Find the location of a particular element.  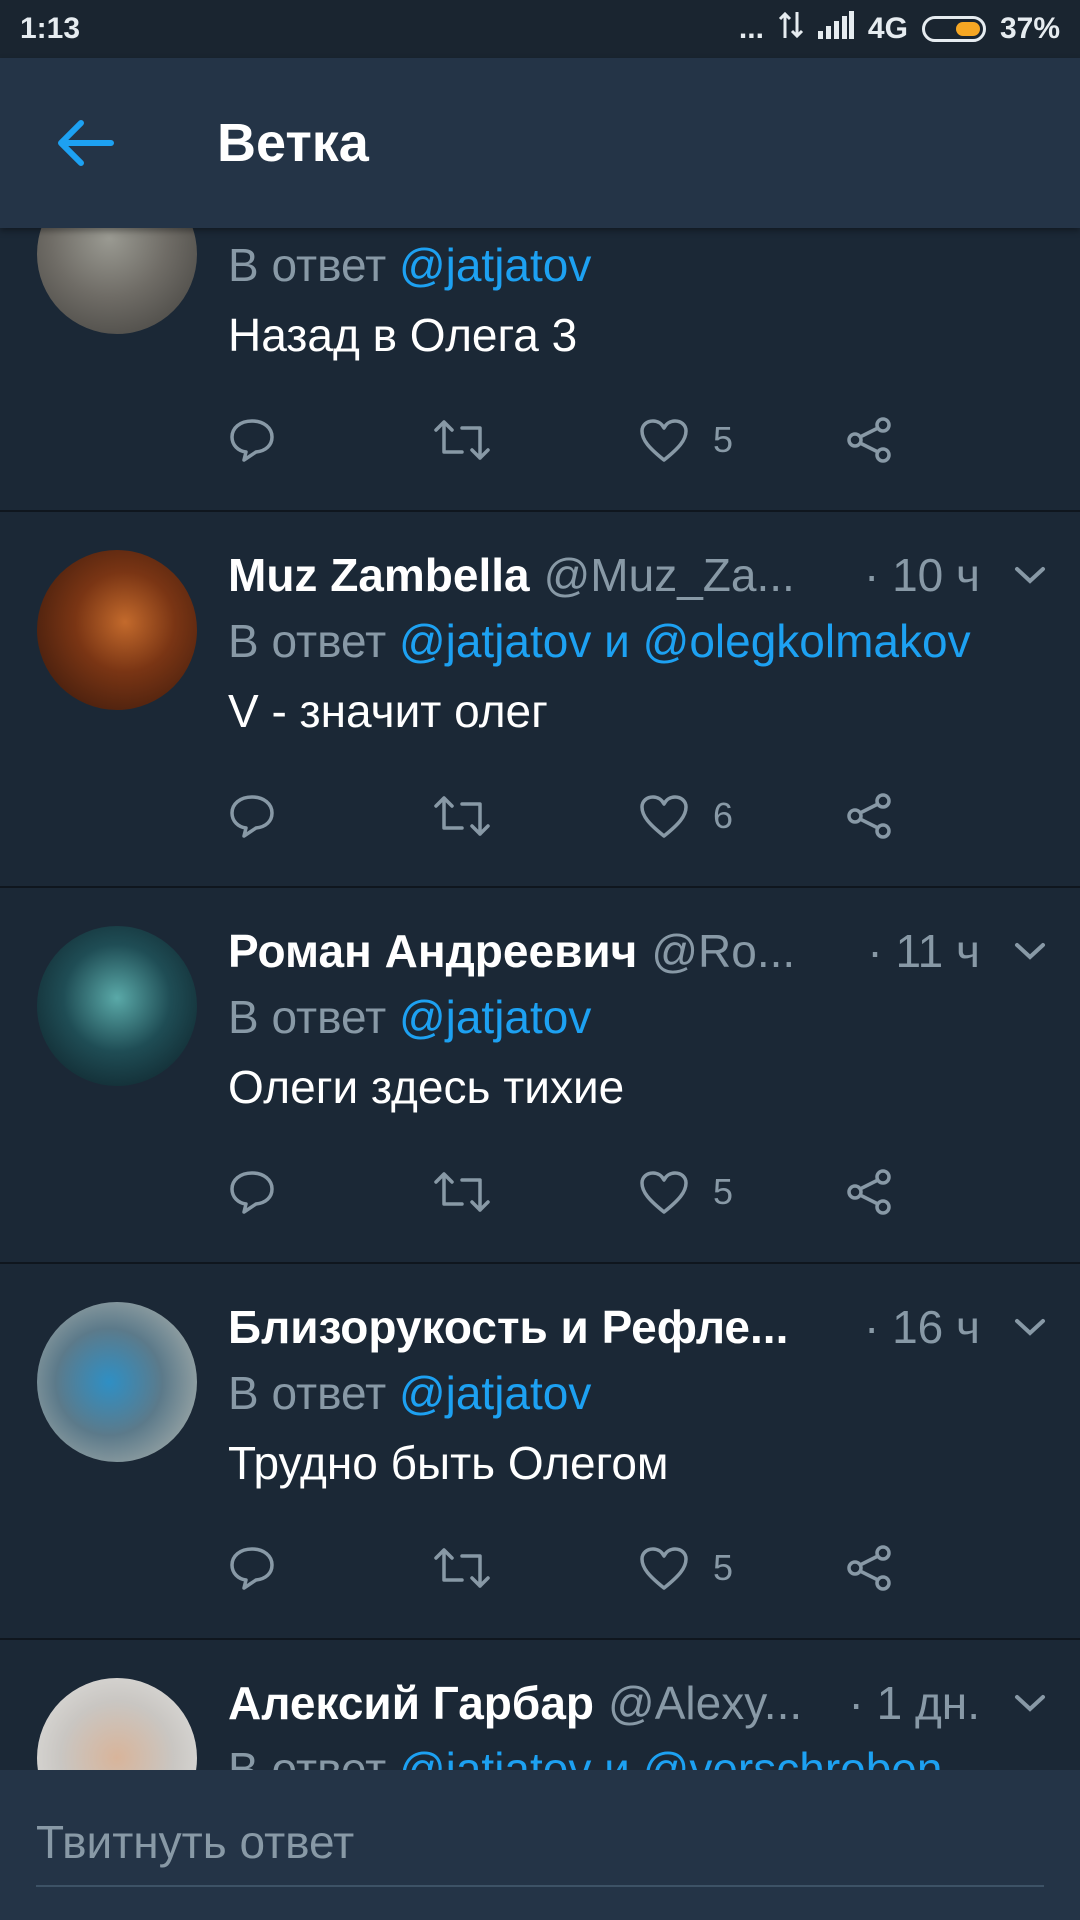

arrow-left-icon is located at coordinates (86, 143).